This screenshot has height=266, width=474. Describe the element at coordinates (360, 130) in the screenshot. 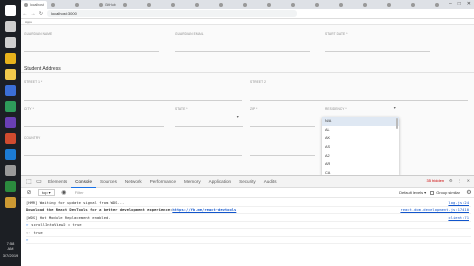

I see `dropdown-option: AL` at that location.